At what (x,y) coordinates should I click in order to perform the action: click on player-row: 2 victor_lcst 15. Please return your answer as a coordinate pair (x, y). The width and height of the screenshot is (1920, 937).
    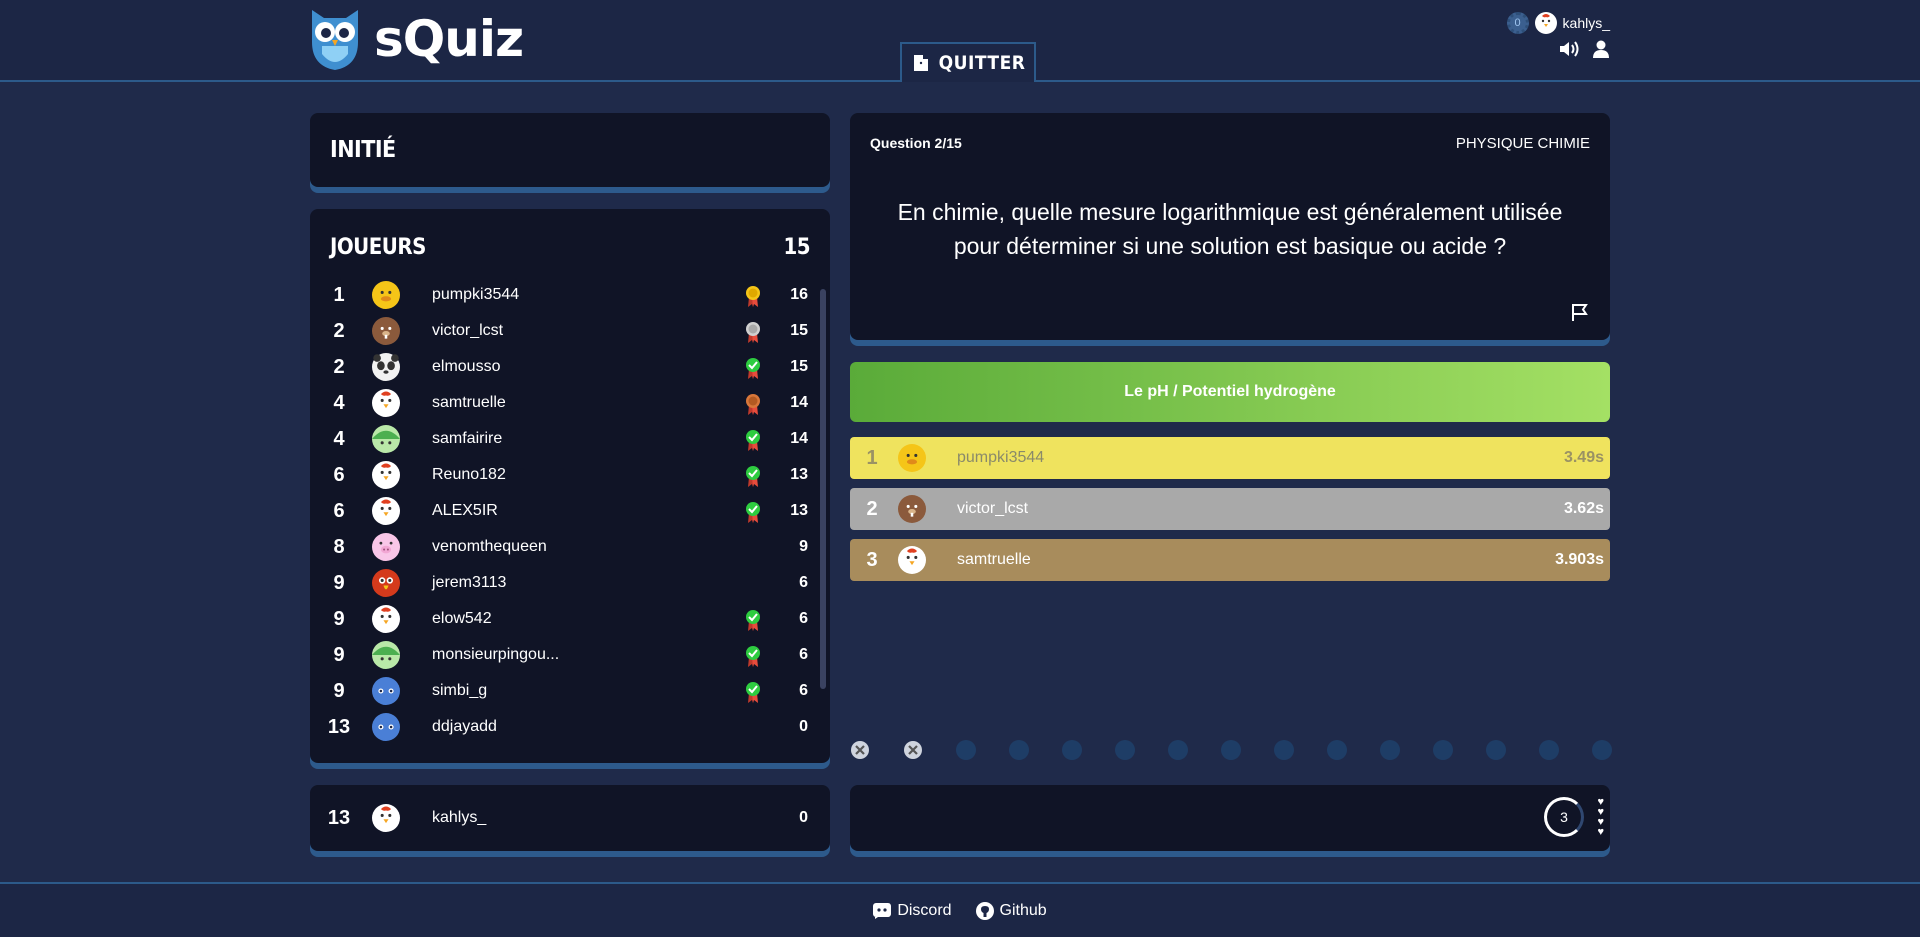
    Looking at the image, I should click on (565, 331).